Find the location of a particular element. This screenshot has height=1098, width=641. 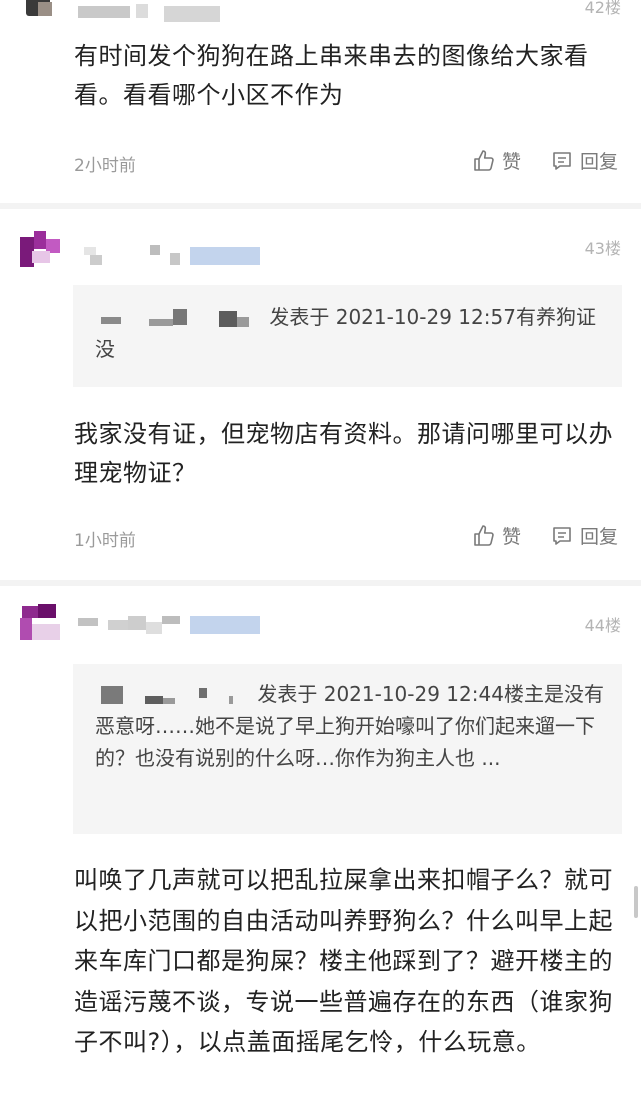

comment-body: 有时间发个狗狗在路上串来串去的图像给大家看看。看看哪个小区不作为 is located at coordinates (331, 75).